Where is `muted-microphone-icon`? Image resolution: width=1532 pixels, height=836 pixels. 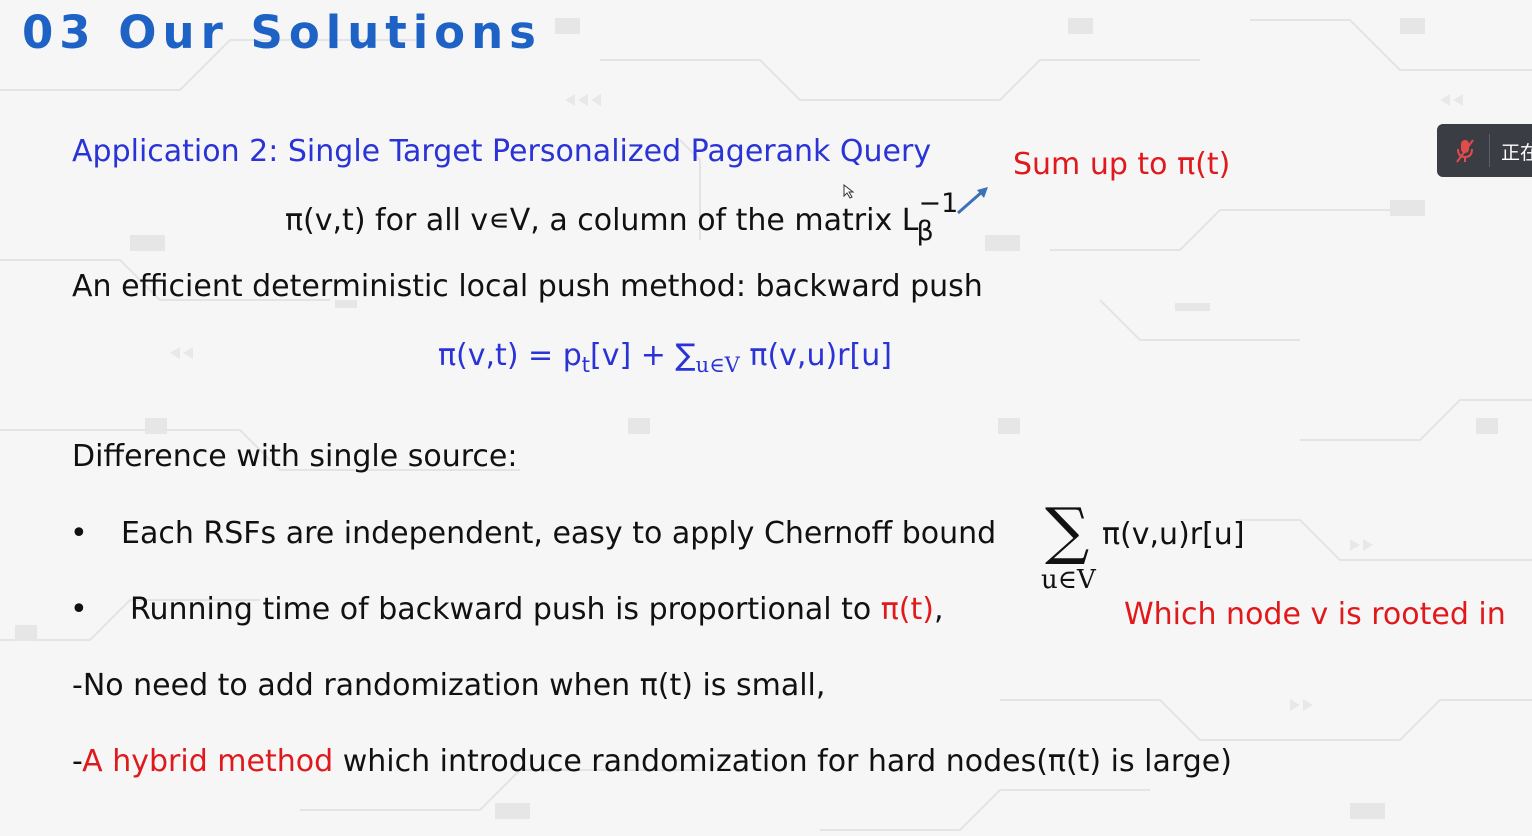
muted-microphone-icon is located at coordinates (1465, 151).